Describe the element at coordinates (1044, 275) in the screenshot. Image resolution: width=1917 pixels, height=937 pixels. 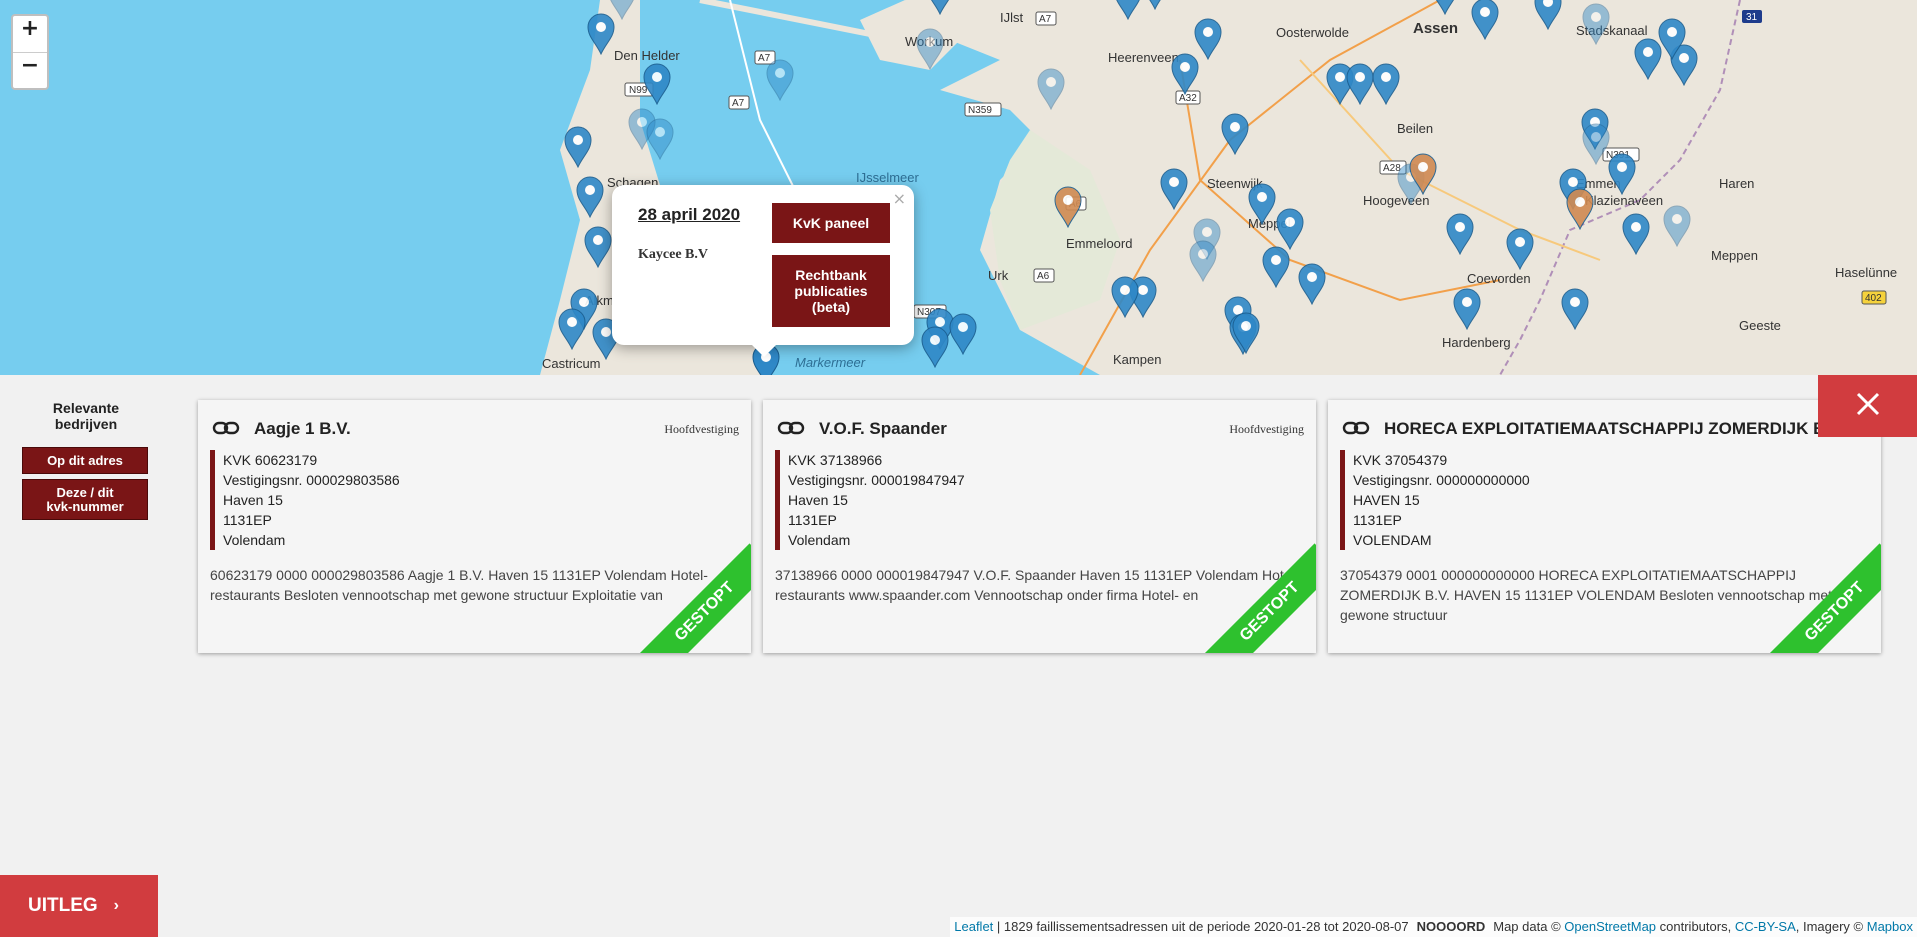
I see `road-shield: A6` at that location.